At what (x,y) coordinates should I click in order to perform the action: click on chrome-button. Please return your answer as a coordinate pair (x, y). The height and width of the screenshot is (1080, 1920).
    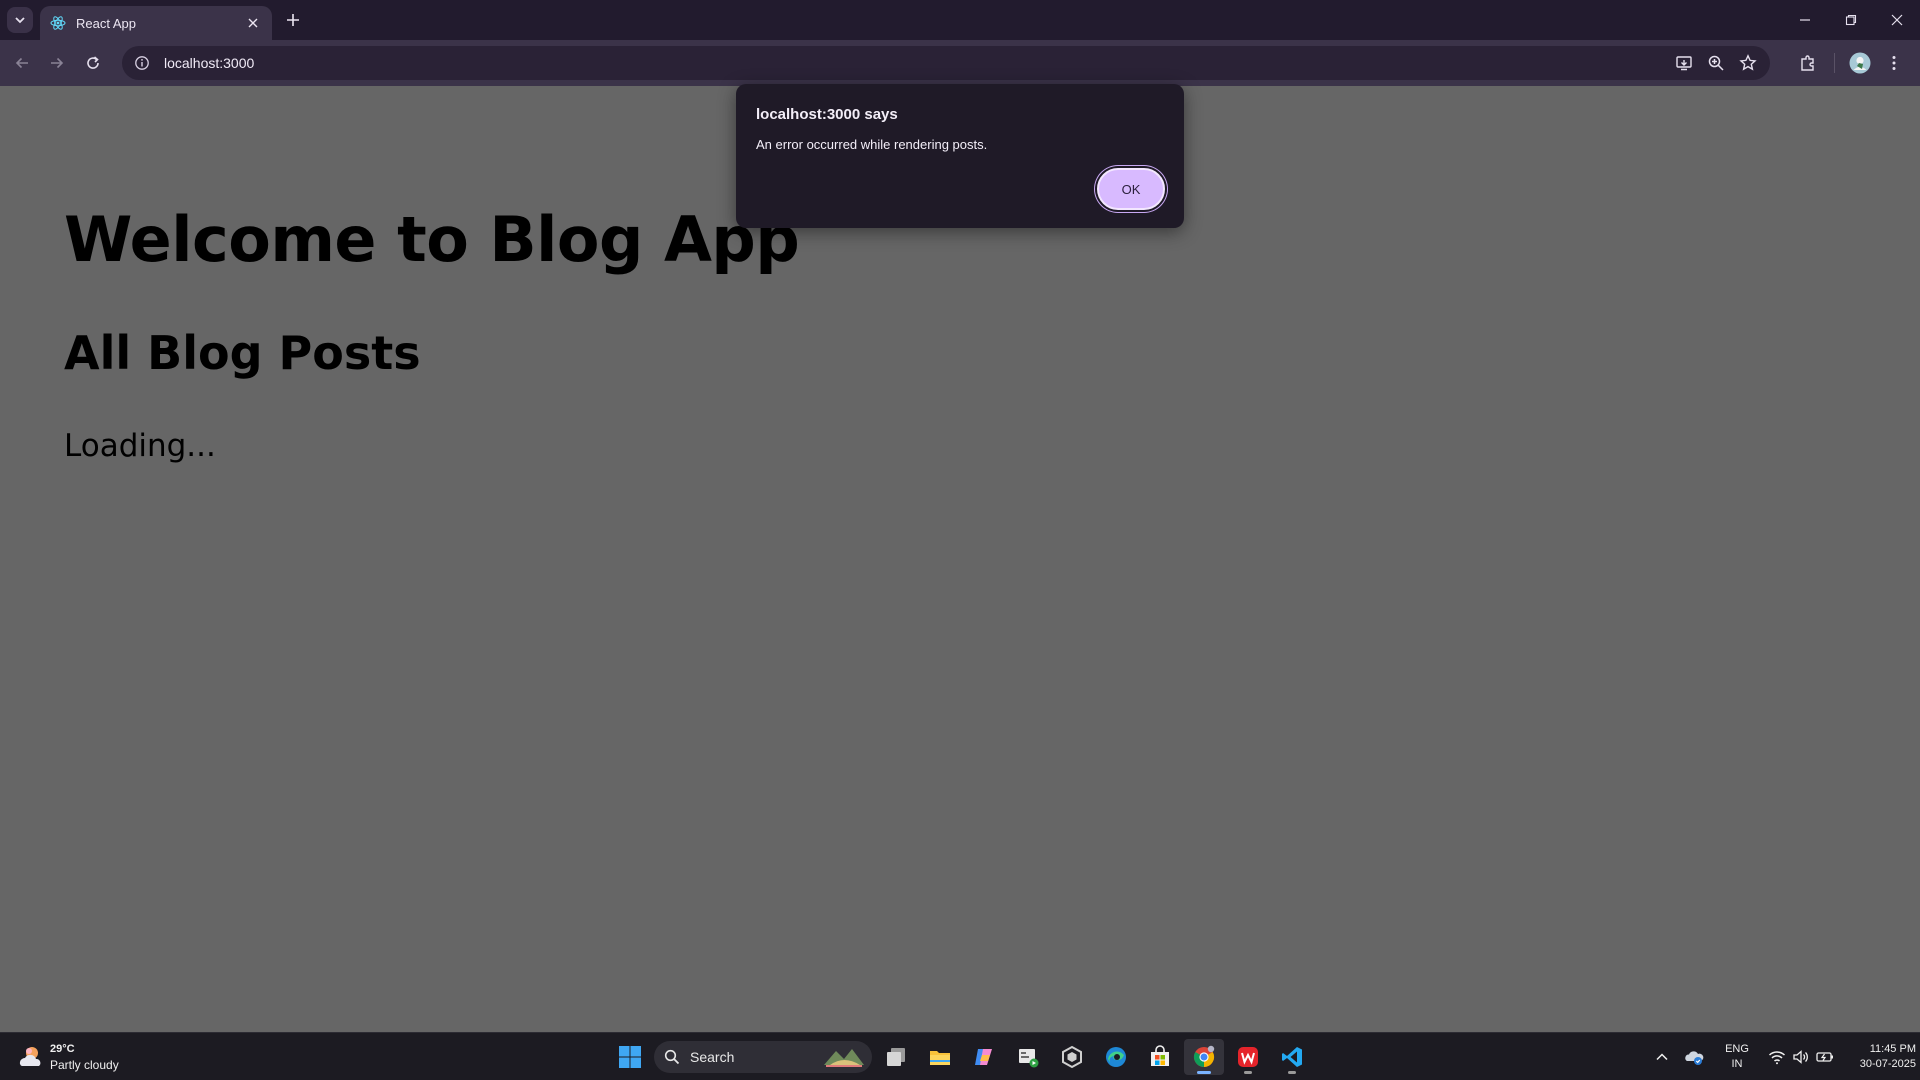
    Looking at the image, I should click on (1204, 1057).